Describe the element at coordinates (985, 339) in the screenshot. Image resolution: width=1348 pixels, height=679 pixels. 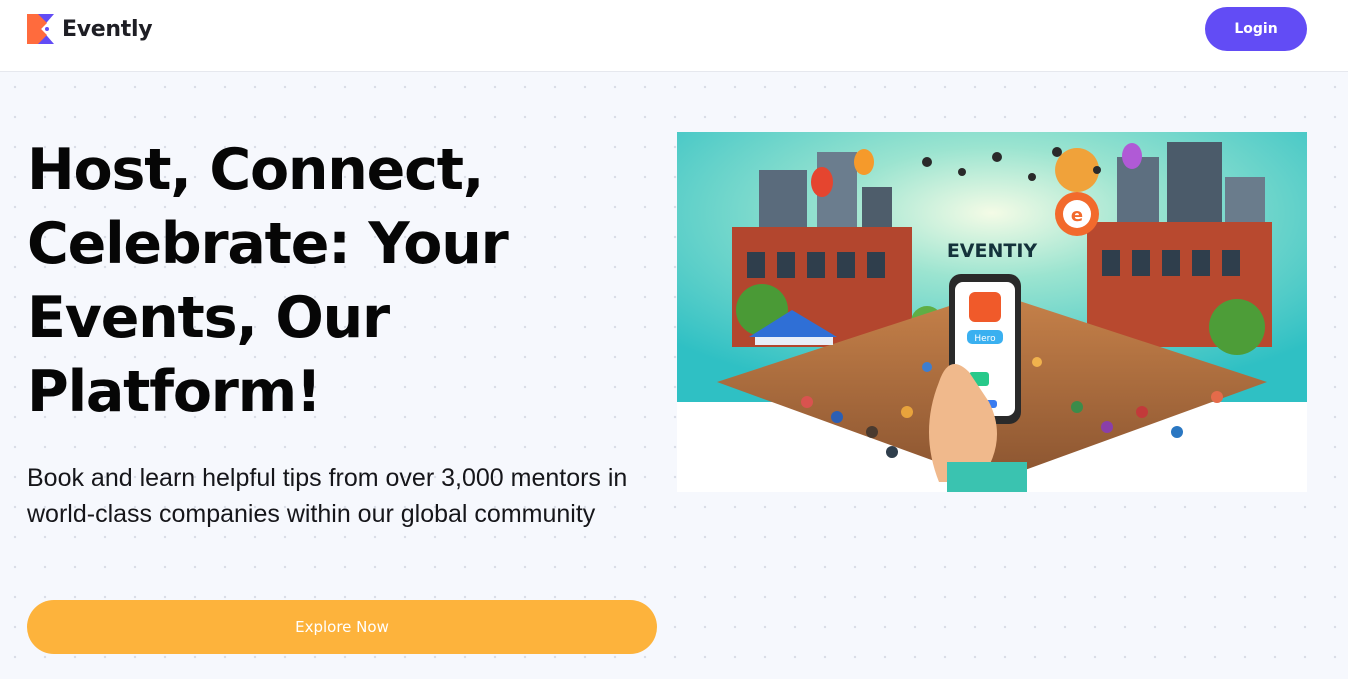
I see `illustration-phone-button-text: Hero` at that location.